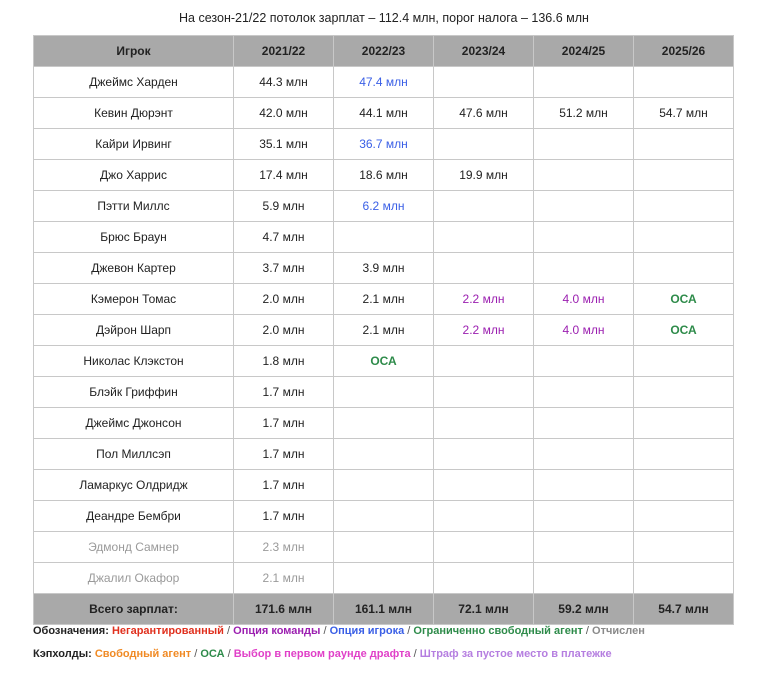 The width and height of the screenshot is (768, 677). I want to click on player-name: Николас Клэкстон, so click(133, 361).